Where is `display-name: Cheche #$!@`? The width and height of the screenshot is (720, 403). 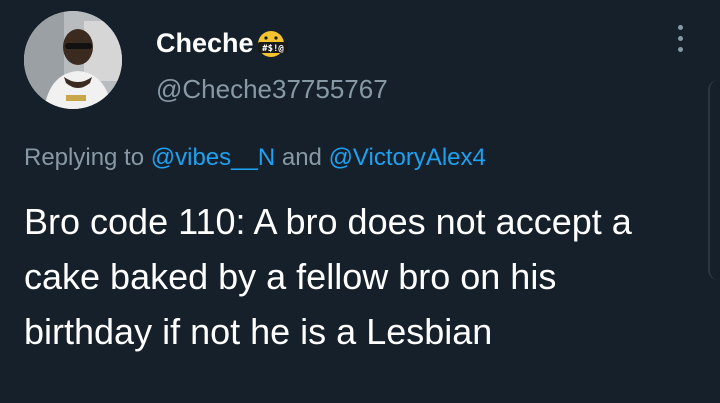
display-name: Cheche #$!@ is located at coordinates (223, 41).